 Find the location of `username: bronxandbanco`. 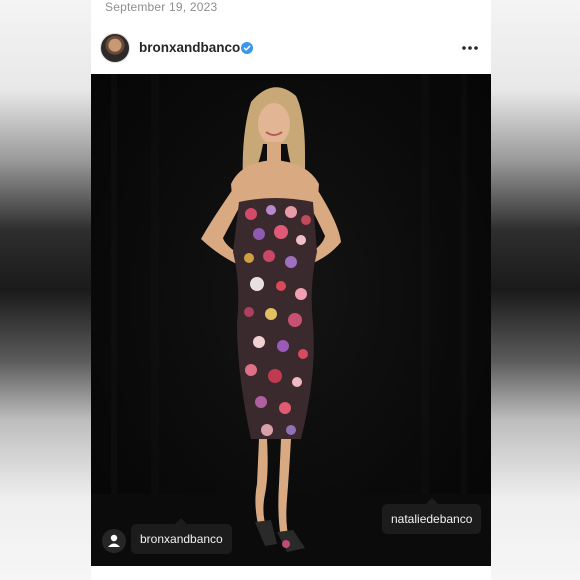

username: bronxandbanco is located at coordinates (189, 47).